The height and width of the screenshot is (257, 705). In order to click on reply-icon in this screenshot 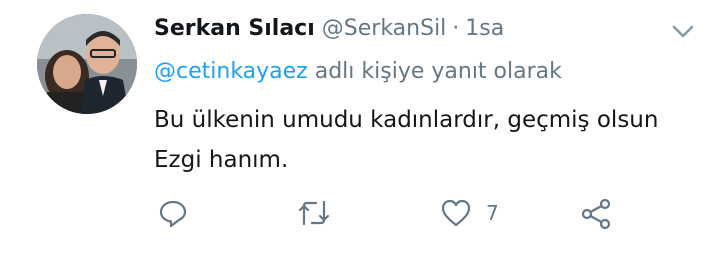, I will do `click(173, 213)`.